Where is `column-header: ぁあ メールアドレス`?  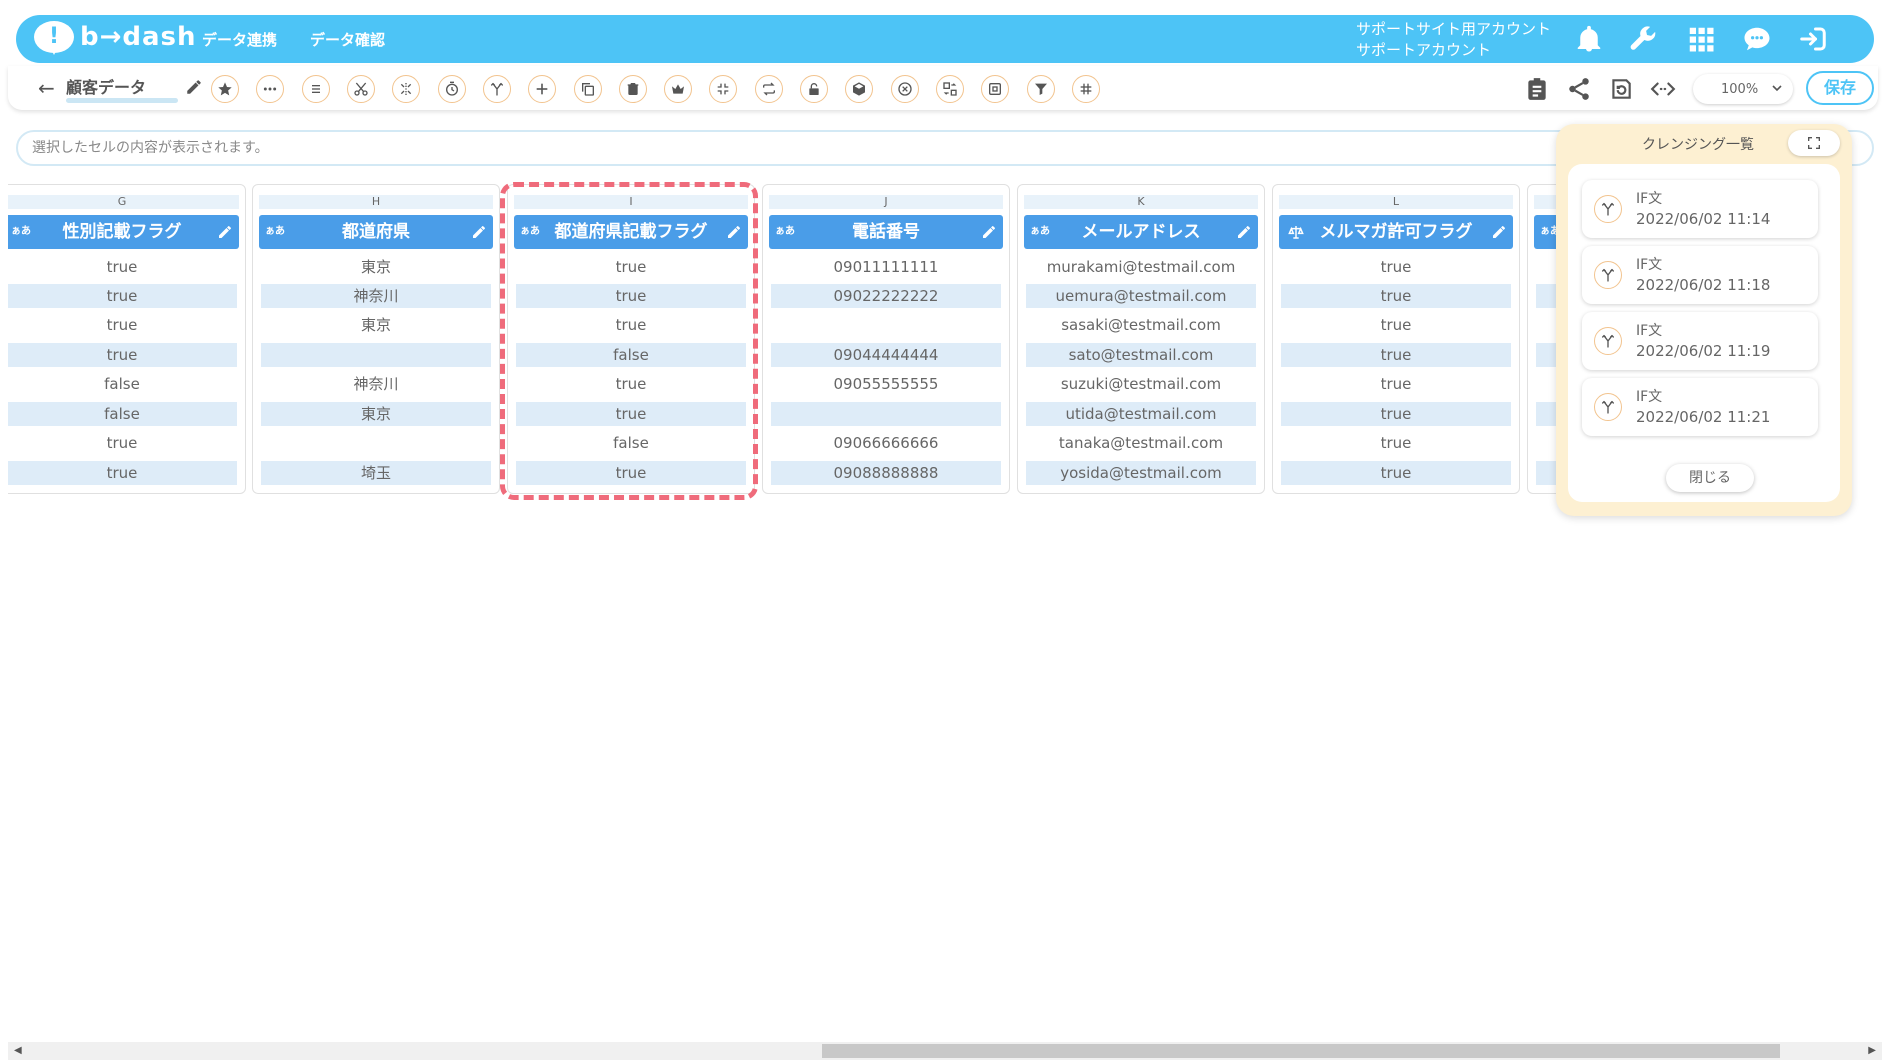 column-header: ぁあ メールアドレス is located at coordinates (1141, 232).